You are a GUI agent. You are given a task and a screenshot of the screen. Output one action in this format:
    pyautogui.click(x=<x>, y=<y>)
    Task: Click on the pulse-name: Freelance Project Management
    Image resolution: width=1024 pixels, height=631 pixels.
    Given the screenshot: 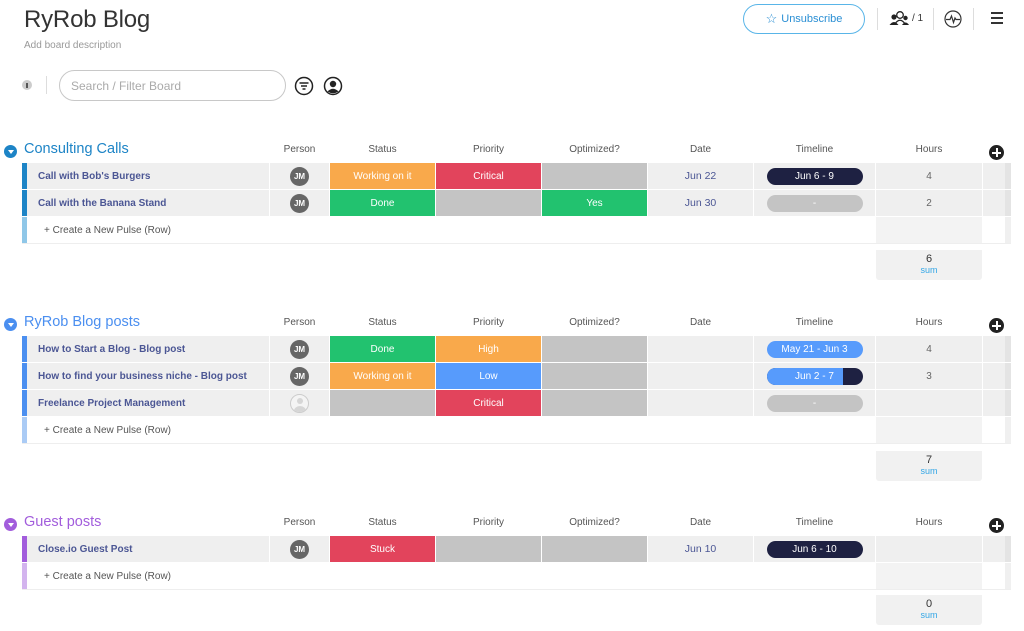 What is the action you would take?
    pyautogui.click(x=148, y=403)
    